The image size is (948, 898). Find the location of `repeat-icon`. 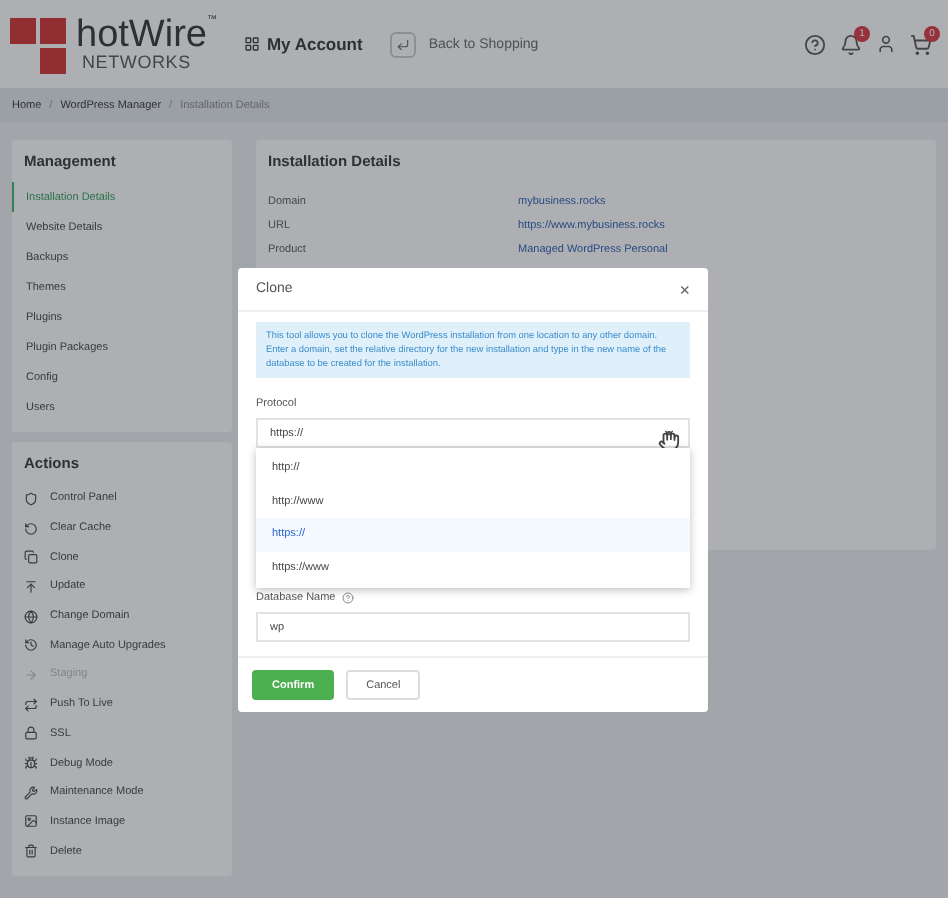

repeat-icon is located at coordinates (31, 704).